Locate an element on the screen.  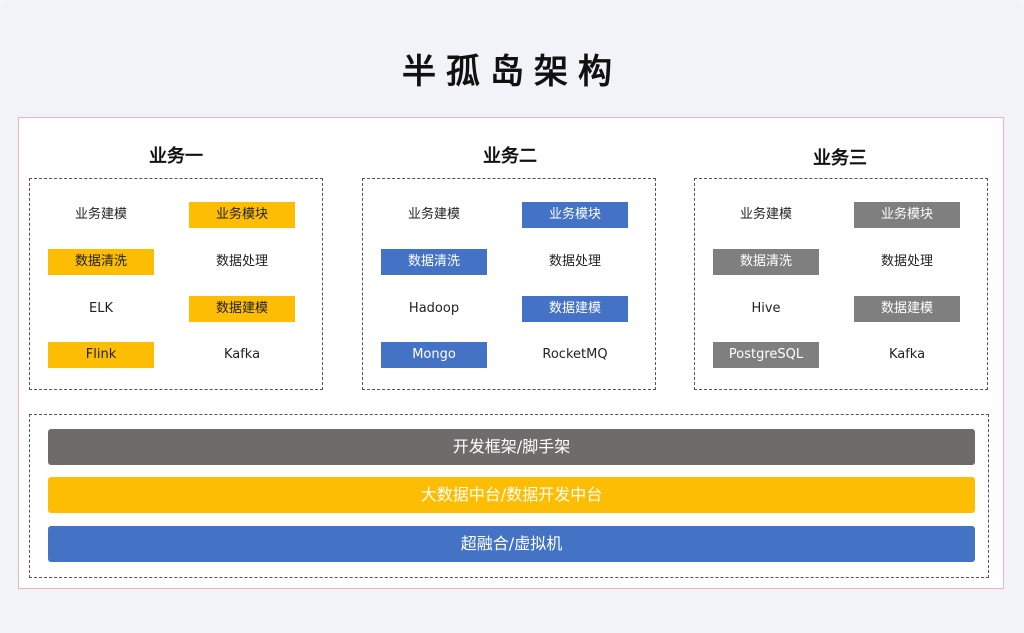
column-1-cell: Kafka is located at coordinates (242, 354).